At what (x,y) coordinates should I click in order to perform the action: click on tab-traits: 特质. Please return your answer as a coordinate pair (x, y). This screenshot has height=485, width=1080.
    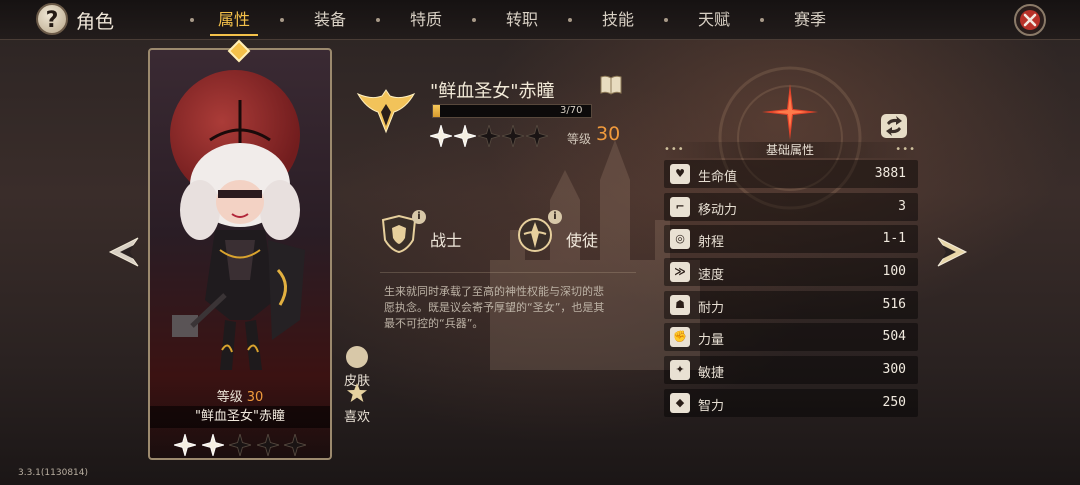
    Looking at the image, I should click on (426, 20).